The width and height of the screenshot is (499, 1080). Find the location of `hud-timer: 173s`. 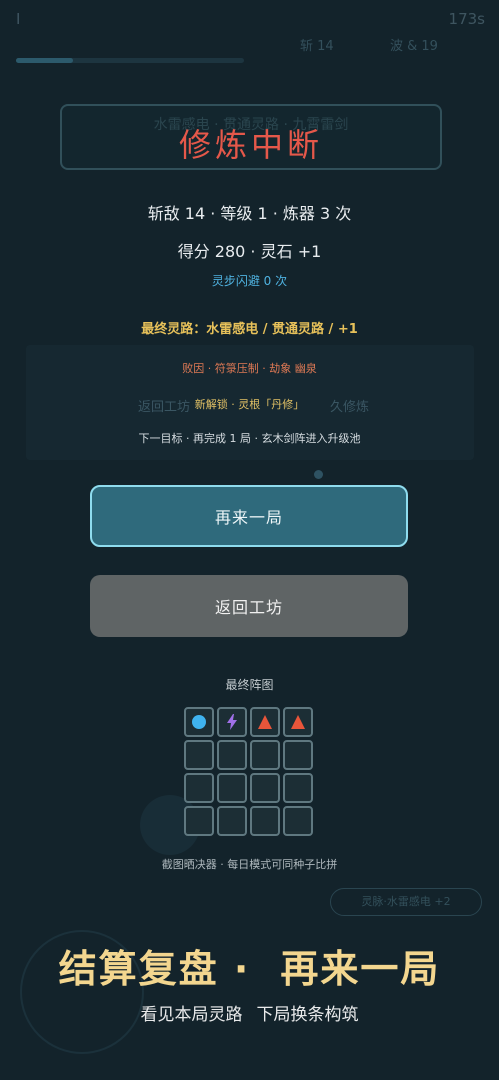

hud-timer: 173s is located at coordinates (466, 19).